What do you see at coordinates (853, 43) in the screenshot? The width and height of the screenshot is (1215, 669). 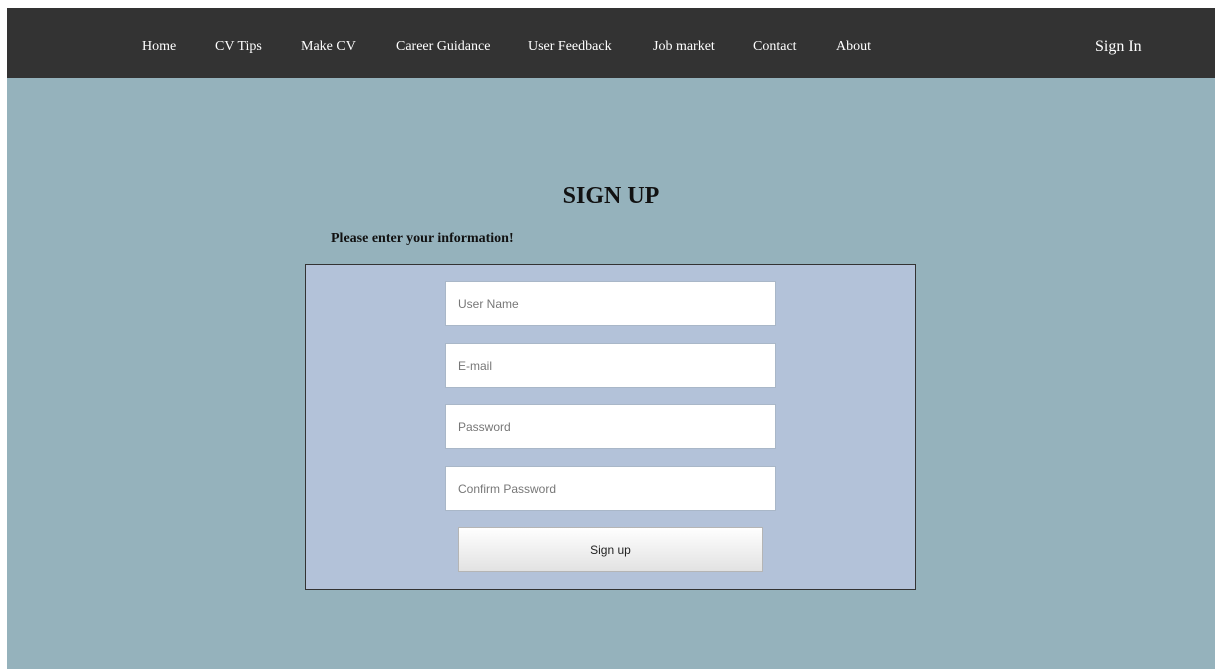 I see `nav-item-about: About` at bounding box center [853, 43].